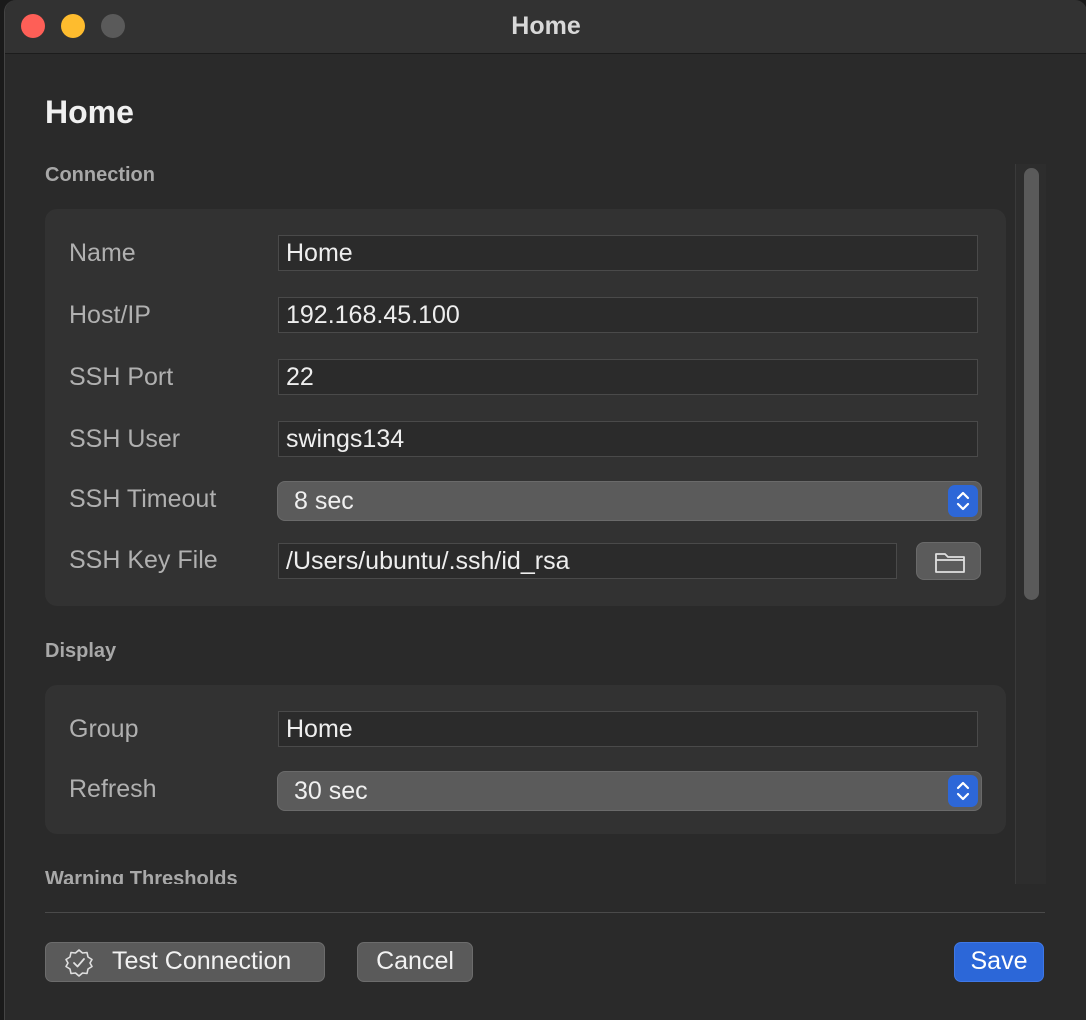 This screenshot has height=1020, width=1086. What do you see at coordinates (628, 439) in the screenshot?
I see `ssh-user-field` at bounding box center [628, 439].